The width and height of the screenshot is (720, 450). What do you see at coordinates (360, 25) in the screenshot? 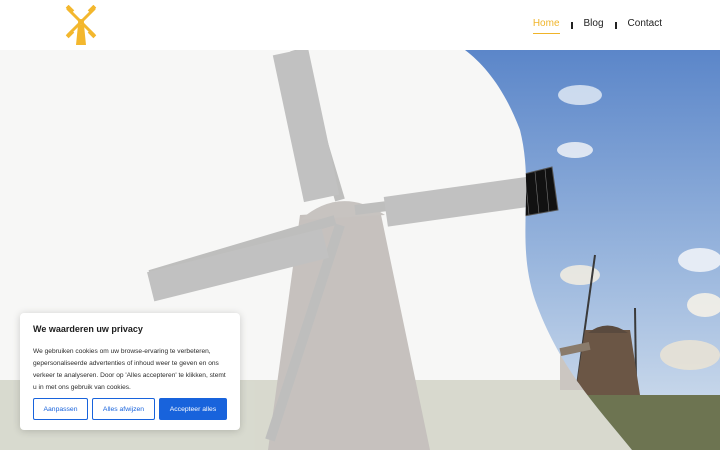
I see `site-header: Home Blog Contact` at bounding box center [360, 25].